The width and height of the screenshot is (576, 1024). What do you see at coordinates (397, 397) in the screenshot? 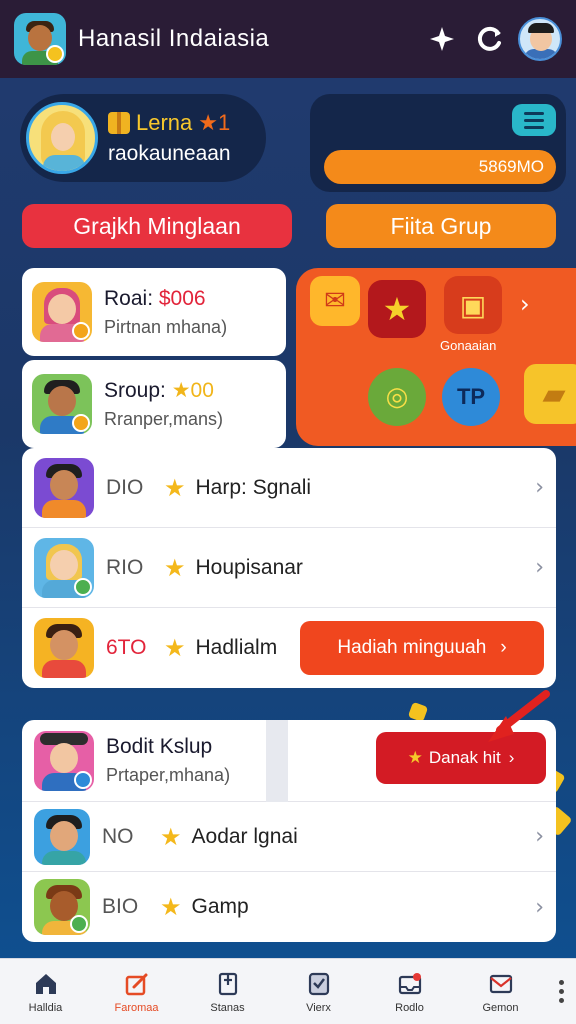
I see `coin-icon: ◎` at bounding box center [397, 397].